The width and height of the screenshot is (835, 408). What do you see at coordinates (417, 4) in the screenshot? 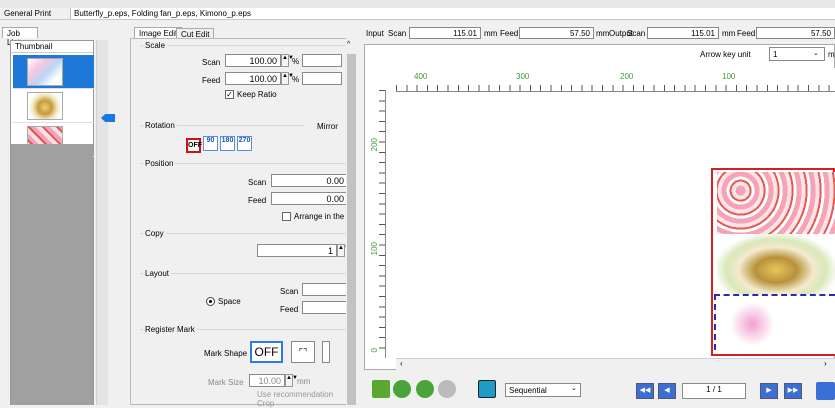
I see `top-strip` at bounding box center [417, 4].